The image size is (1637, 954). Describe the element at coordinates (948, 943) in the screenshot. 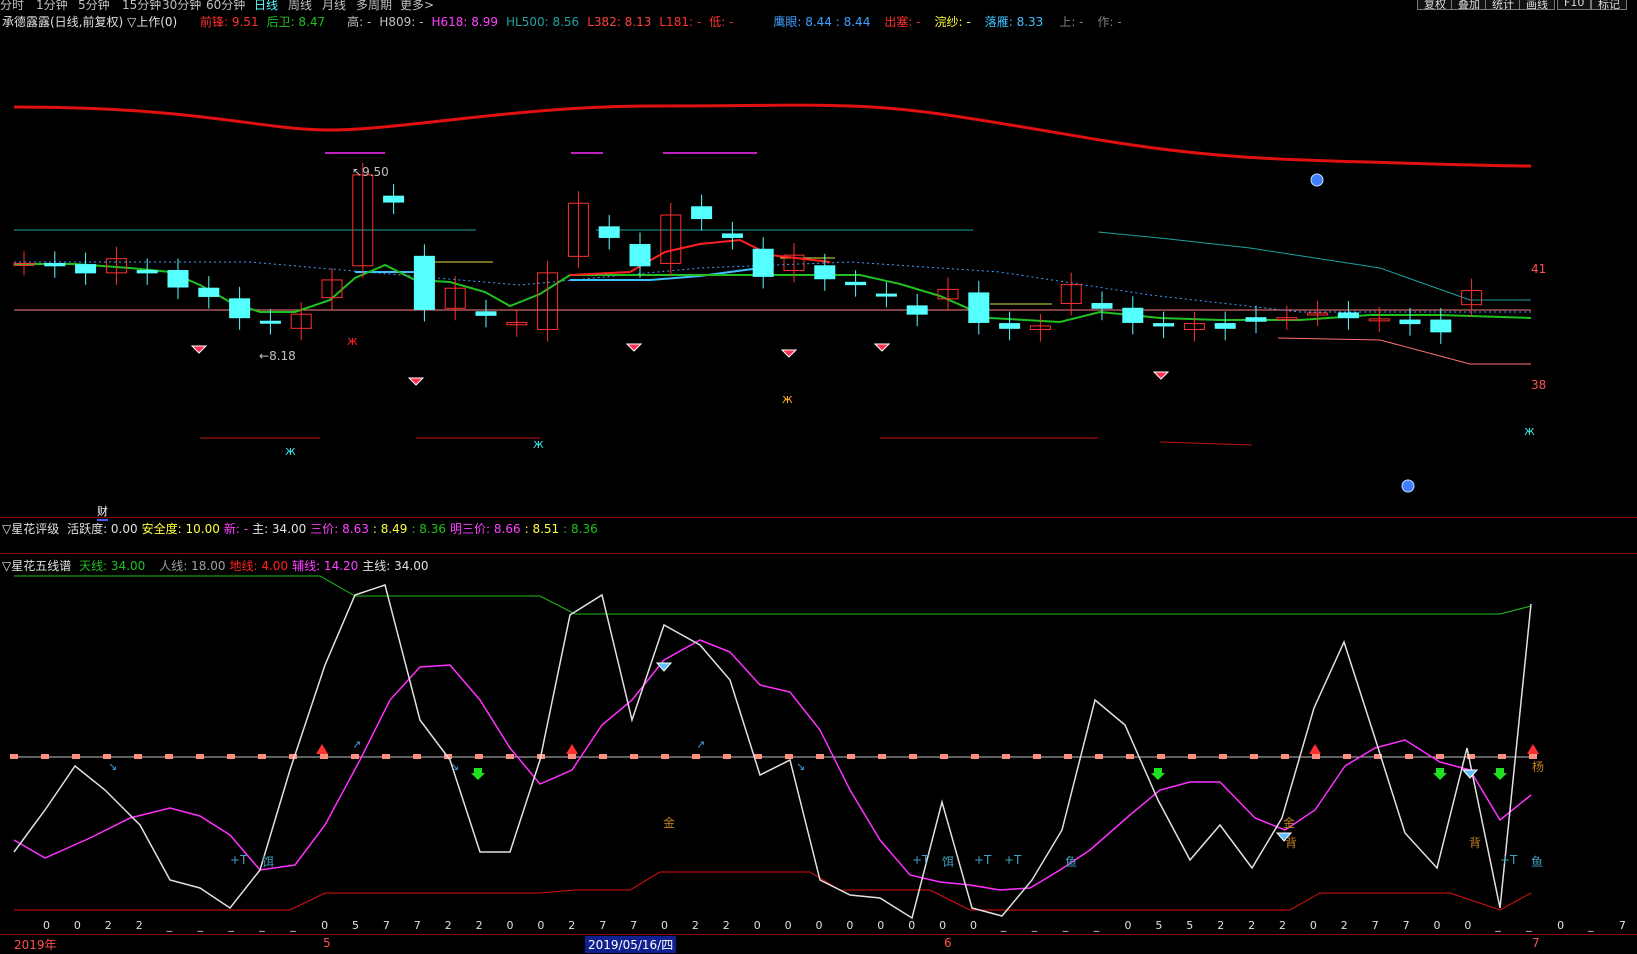

I see `date-month-6: 6` at that location.